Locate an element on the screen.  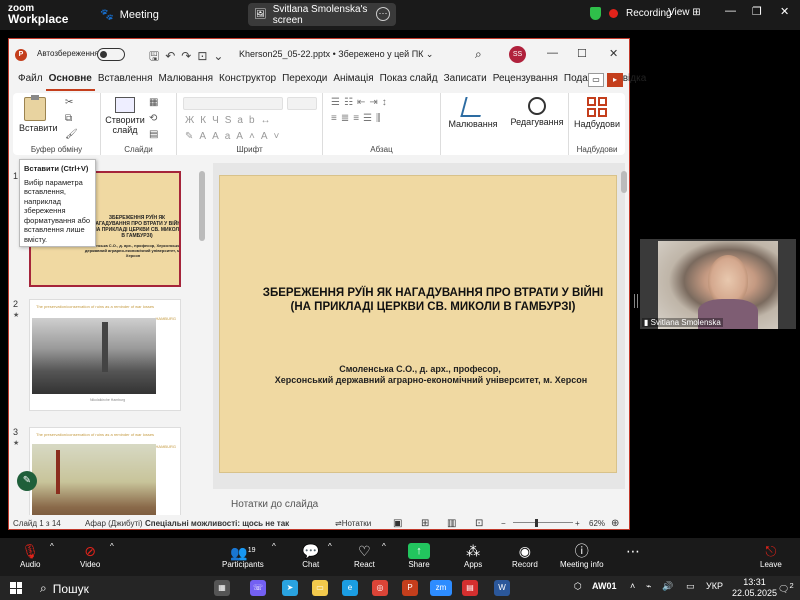
participants-button: 👥19 Participants is located at coordinates (243, 555).